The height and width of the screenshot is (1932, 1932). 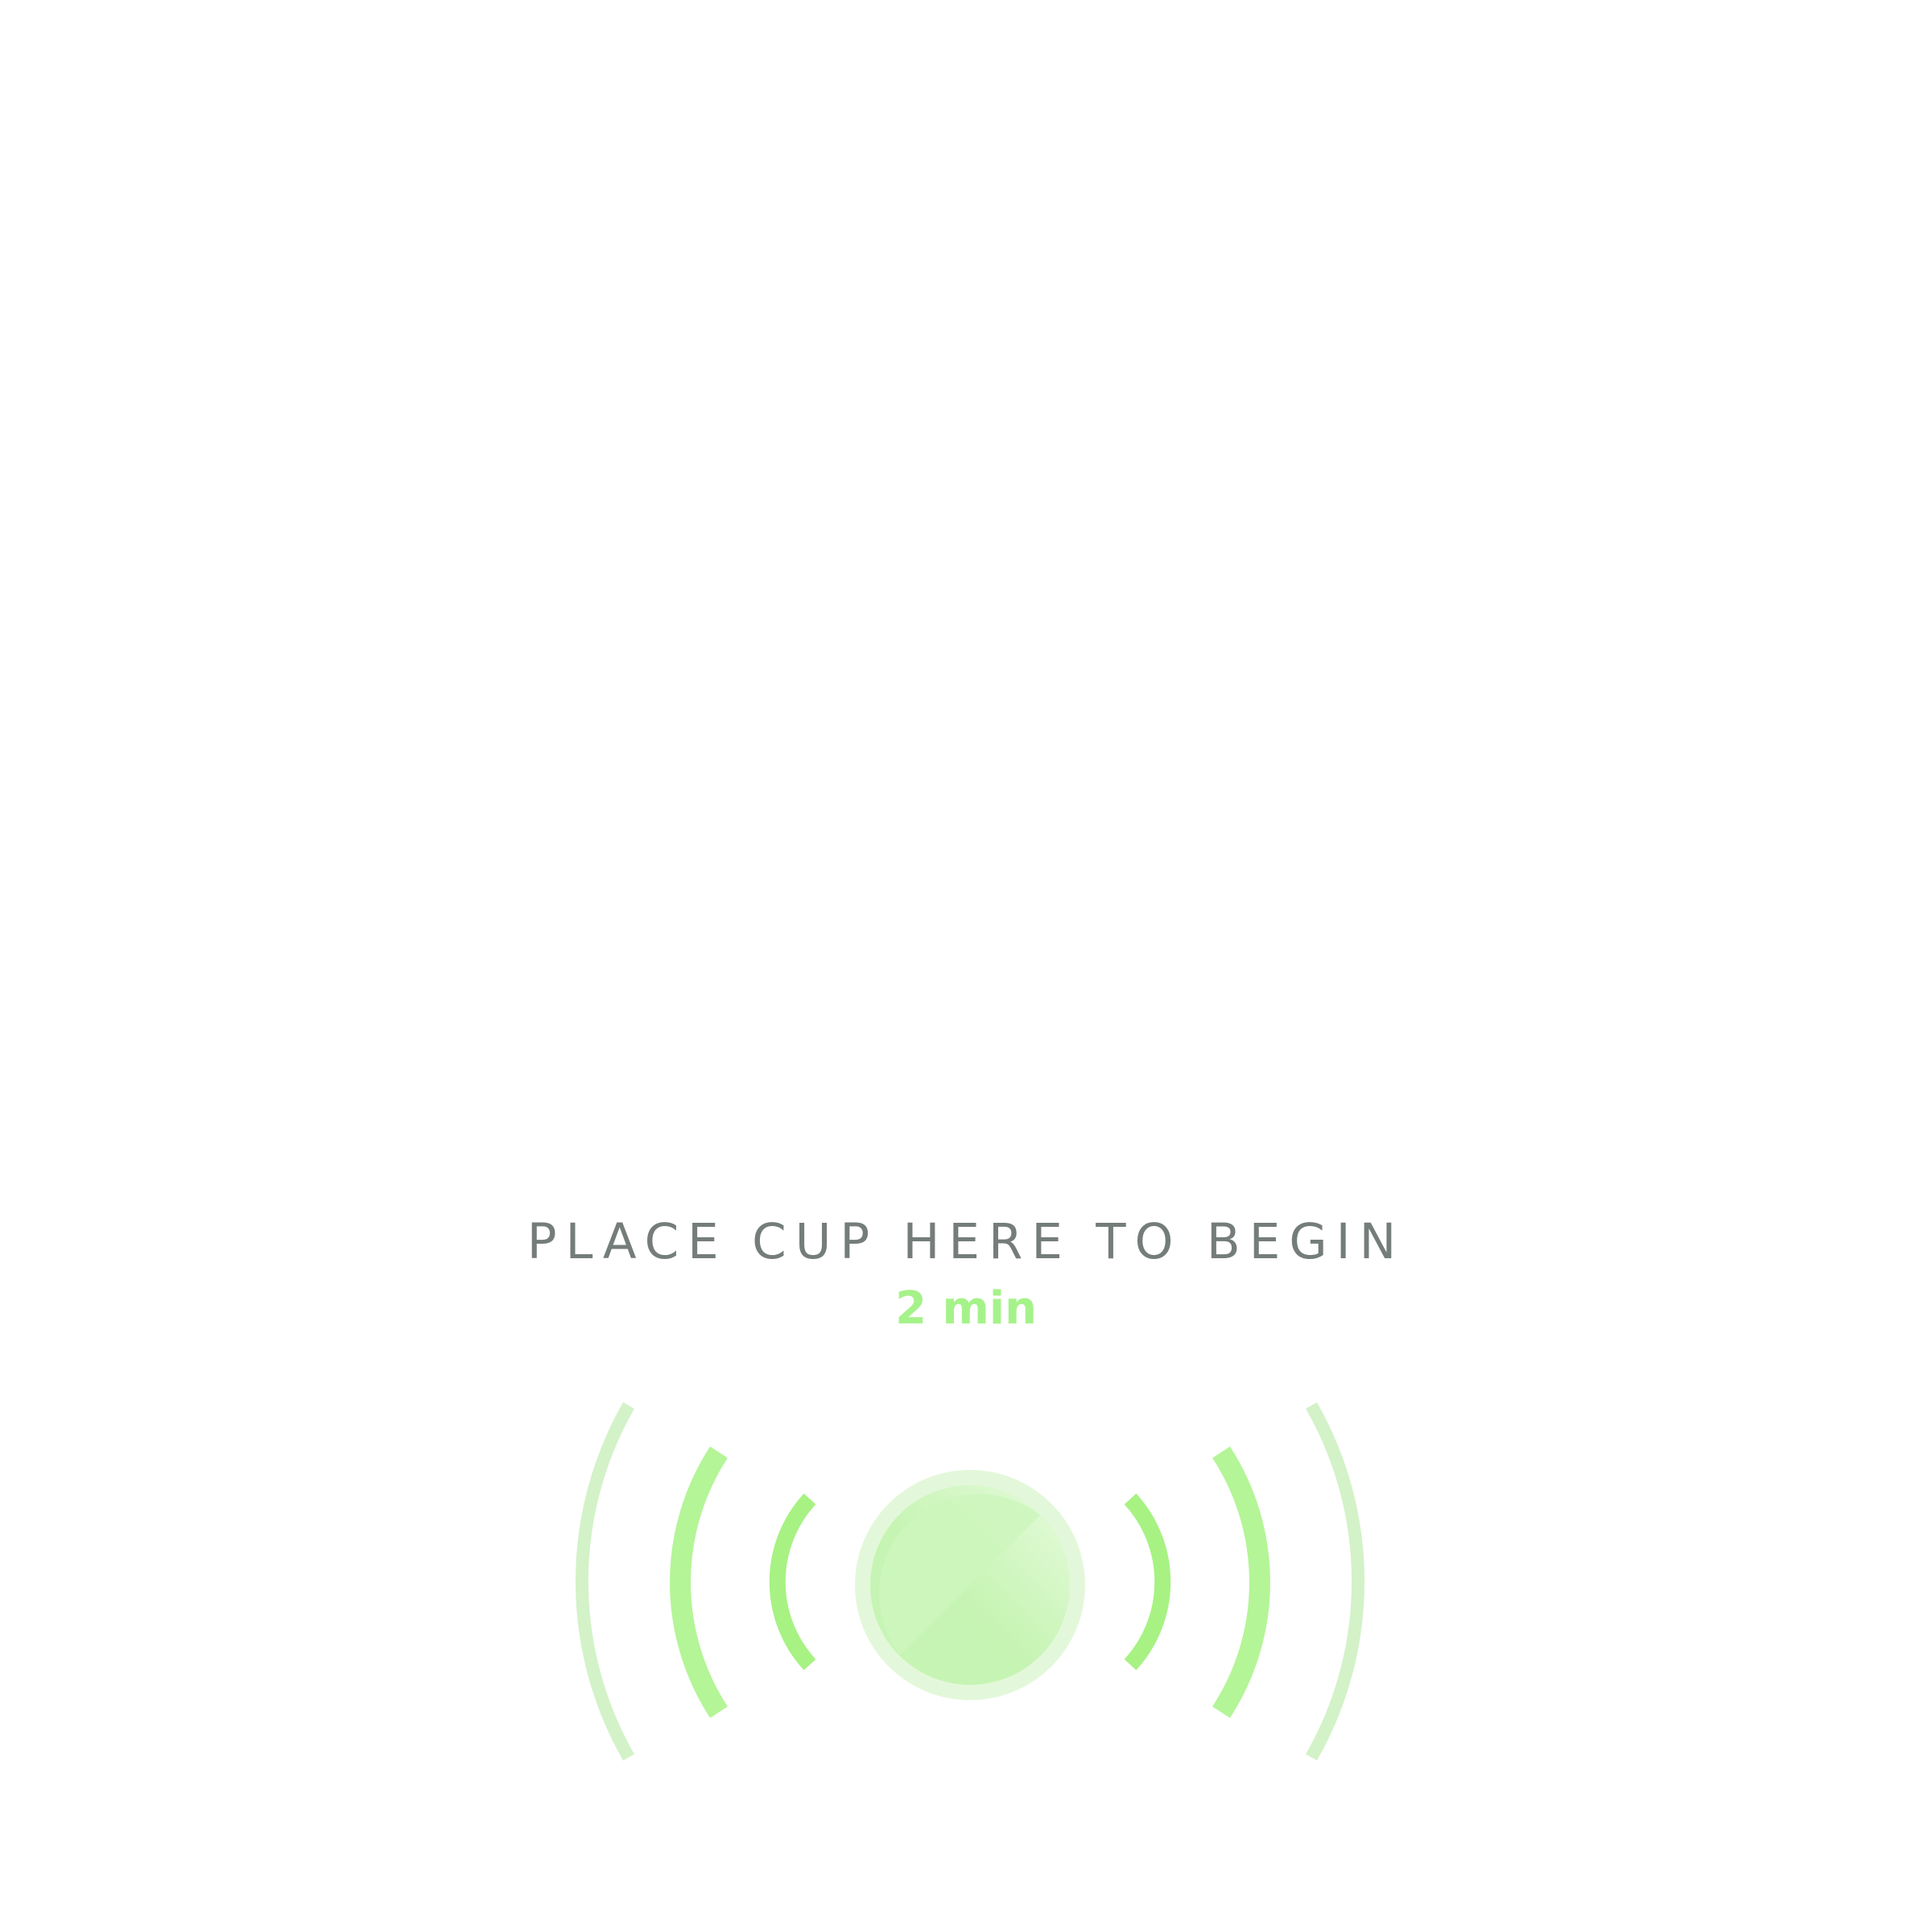 What do you see at coordinates (970, 1585) in the screenshot?
I see `cup-target-icon` at bounding box center [970, 1585].